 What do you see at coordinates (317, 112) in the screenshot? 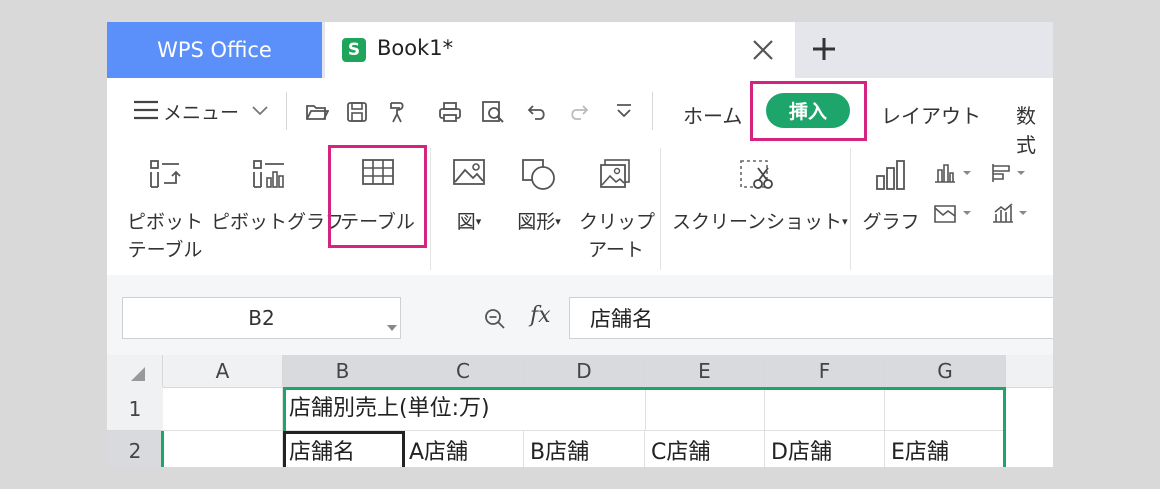
I see `open-folder-icon` at bounding box center [317, 112].